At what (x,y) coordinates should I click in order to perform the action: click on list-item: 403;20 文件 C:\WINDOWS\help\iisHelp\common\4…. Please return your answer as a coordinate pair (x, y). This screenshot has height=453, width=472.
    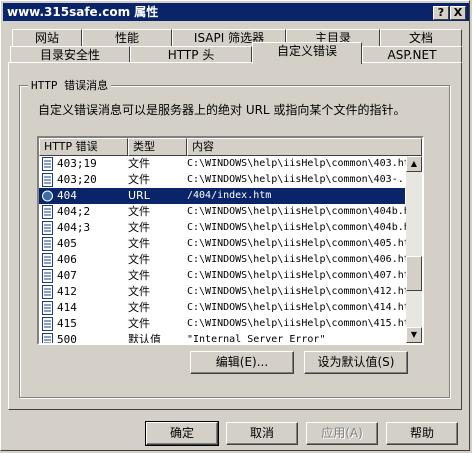
    Looking at the image, I should click on (223, 180).